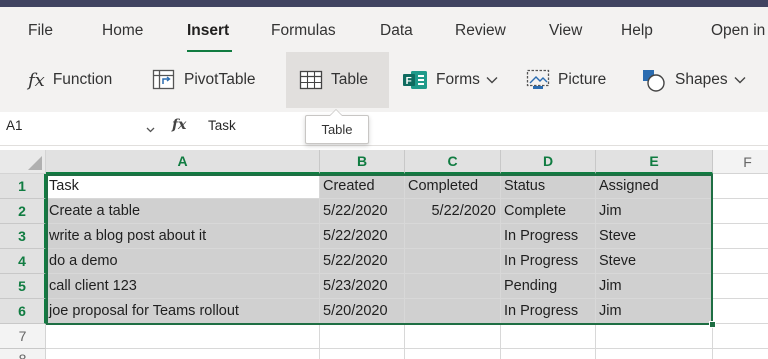  Describe the element at coordinates (654, 186) in the screenshot. I see `cell-e1: Assigned` at that location.